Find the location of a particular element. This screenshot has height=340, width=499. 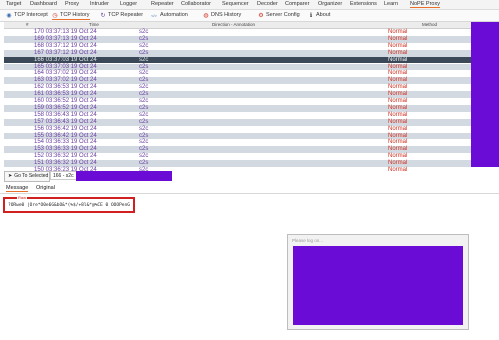

history-icon: ◷ is located at coordinates (55, 16).